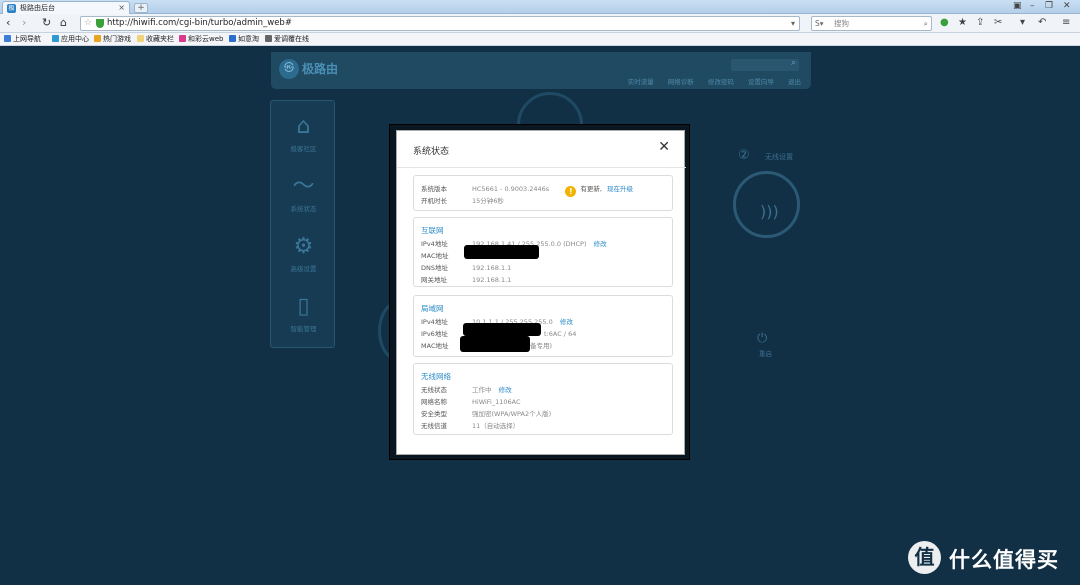 The image size is (1080, 585). Describe the element at coordinates (462, 201) in the screenshot. I see `uptime-row: 开机时长 15分钟6秒` at that location.